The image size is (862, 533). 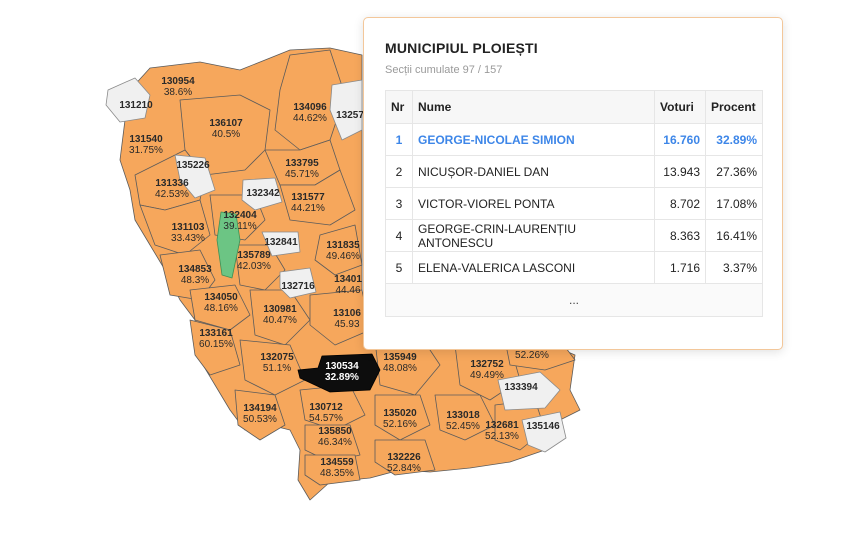 I want to click on precinct-code-label: 131210, so click(x=136, y=105).